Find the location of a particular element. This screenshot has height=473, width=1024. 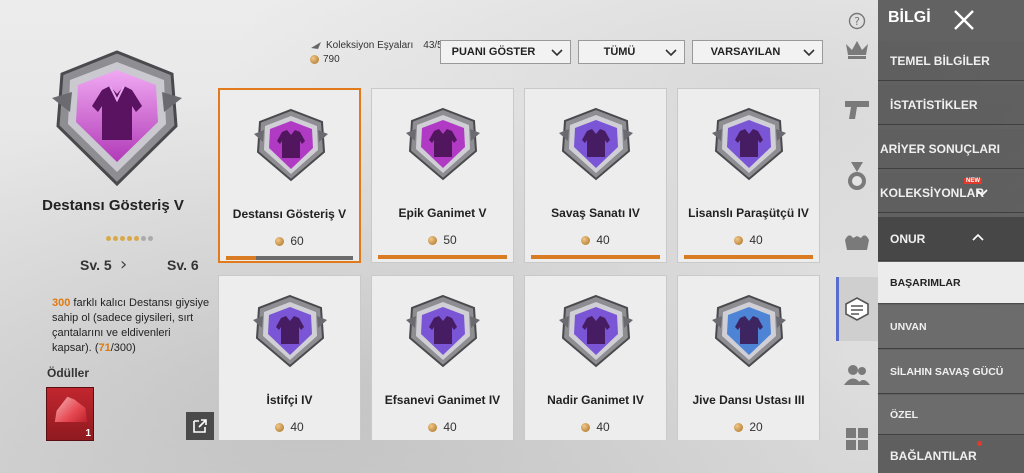

new-badge: NEW is located at coordinates (973, 181).